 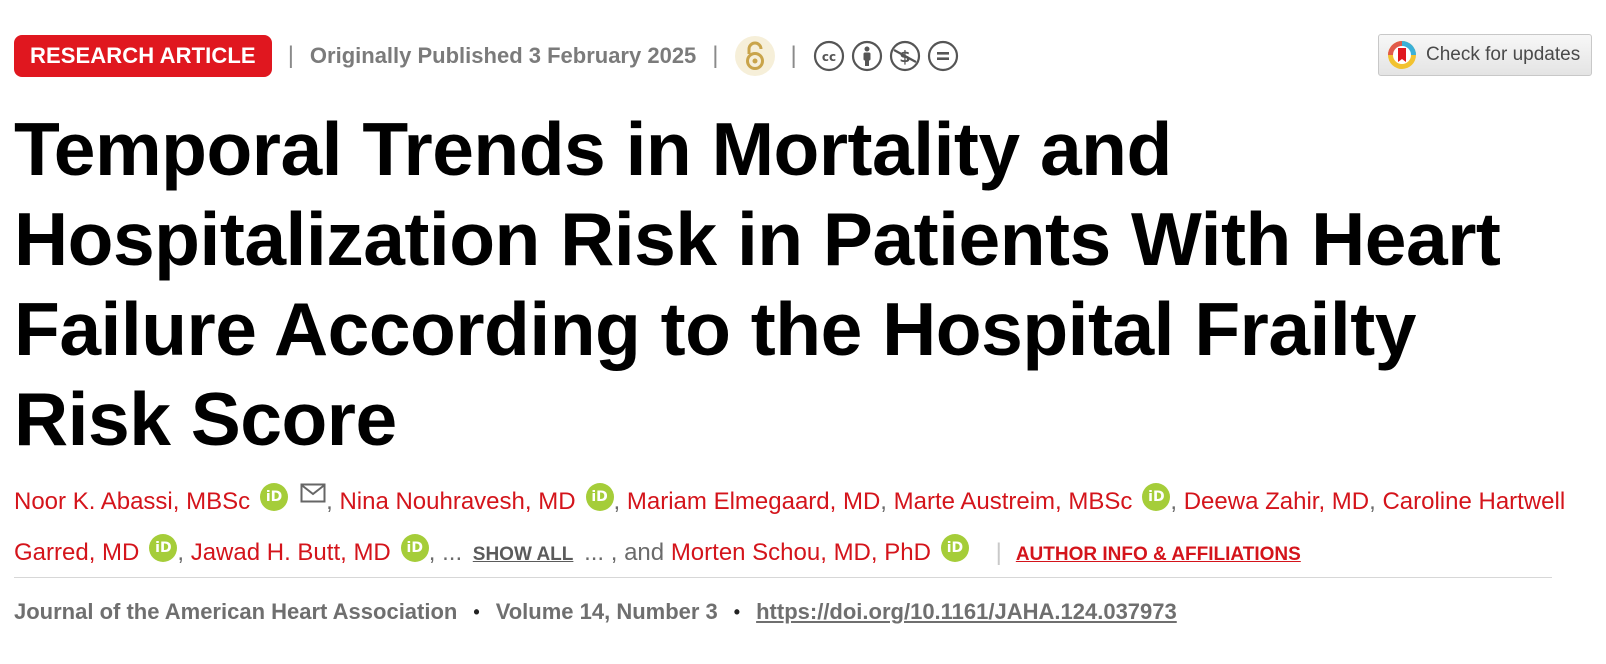 I want to click on author-link: Morten Schou, MD, PhD, so click(x=801, y=552).